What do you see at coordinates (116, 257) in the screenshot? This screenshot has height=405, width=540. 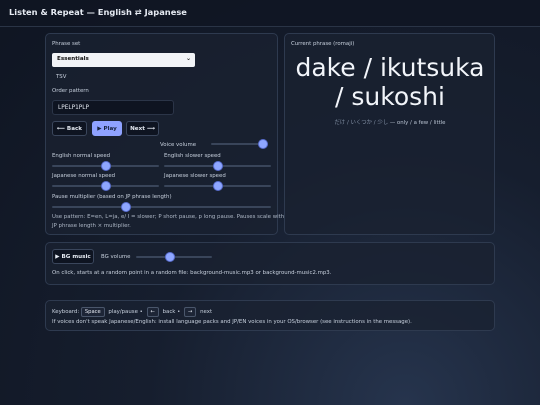 I see `bg-volume-label: BG volume` at bounding box center [116, 257].